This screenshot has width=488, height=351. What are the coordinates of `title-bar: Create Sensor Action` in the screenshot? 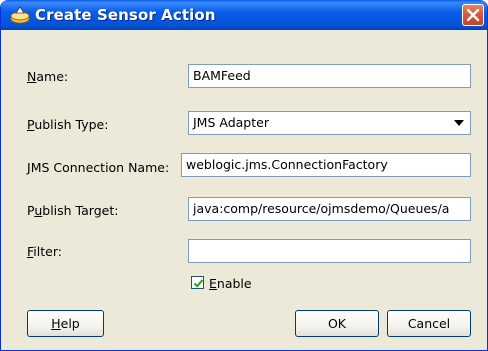 It's located at (244, 15).